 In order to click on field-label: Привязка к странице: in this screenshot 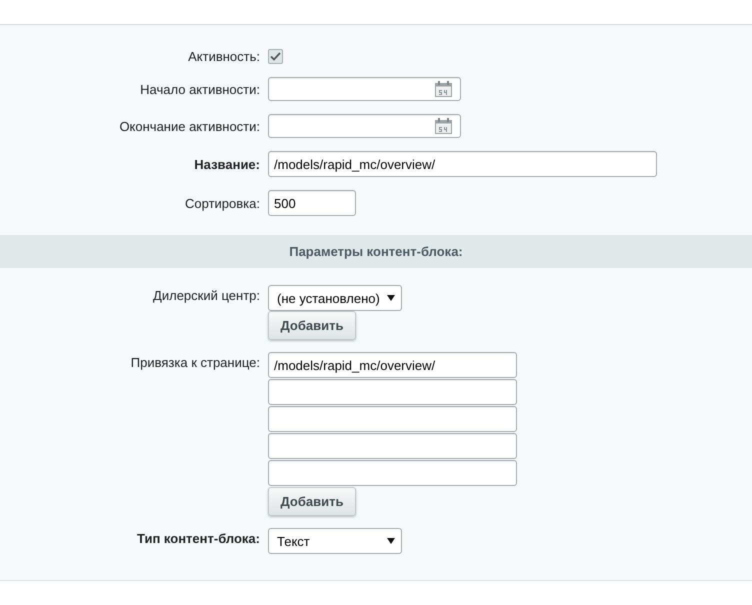, I will do `click(195, 362)`.